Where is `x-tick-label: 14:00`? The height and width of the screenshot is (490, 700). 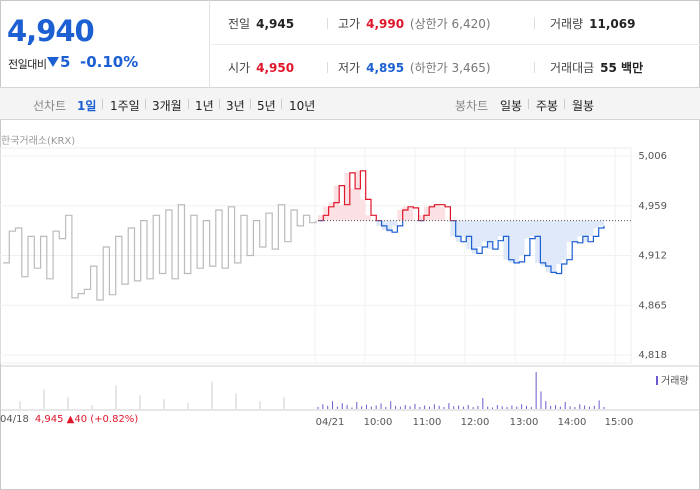 x-tick-label: 14:00 is located at coordinates (572, 422).